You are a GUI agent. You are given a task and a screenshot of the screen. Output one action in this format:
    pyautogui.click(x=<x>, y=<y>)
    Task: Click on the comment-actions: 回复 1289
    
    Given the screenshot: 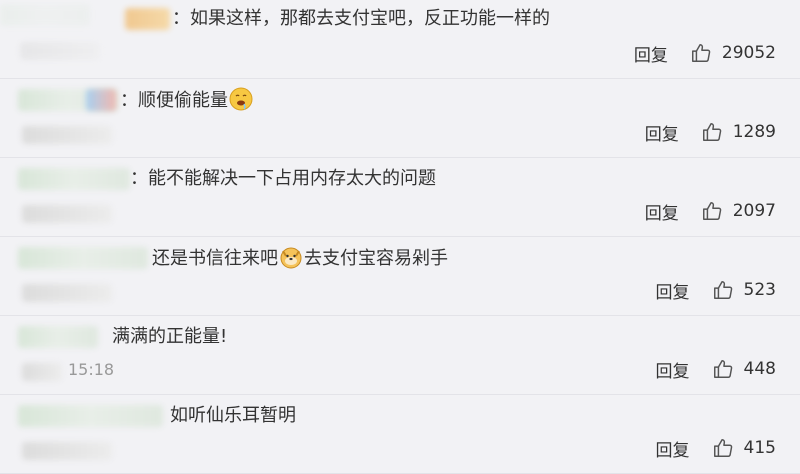 What is the action you would take?
    pyautogui.click(x=710, y=132)
    